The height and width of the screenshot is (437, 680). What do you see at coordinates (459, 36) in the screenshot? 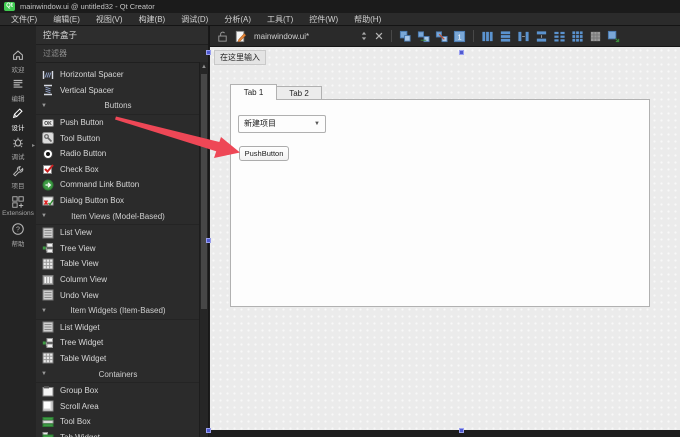
I see `edit-taborder-icon: 1` at bounding box center [459, 36].